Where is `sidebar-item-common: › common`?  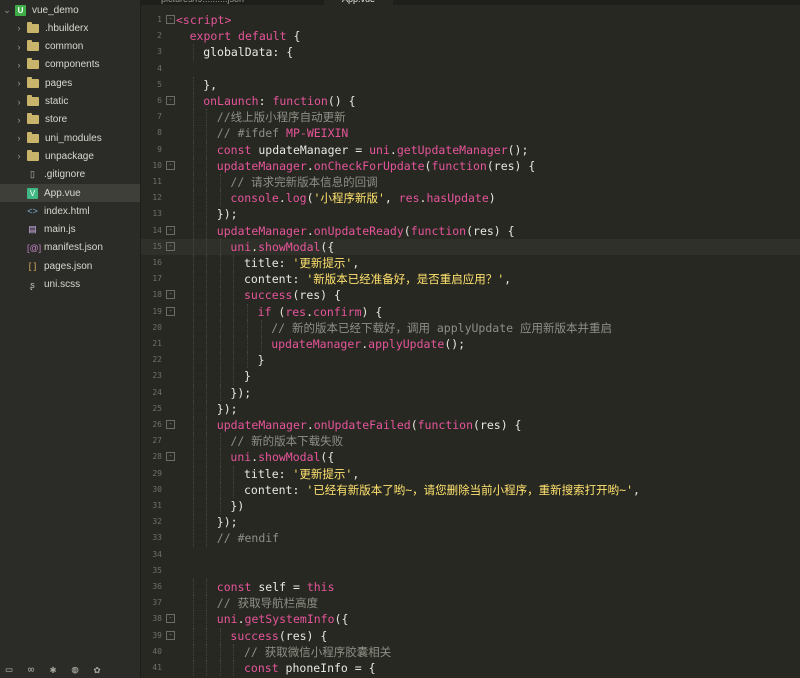 sidebar-item-common: › common is located at coordinates (70, 47).